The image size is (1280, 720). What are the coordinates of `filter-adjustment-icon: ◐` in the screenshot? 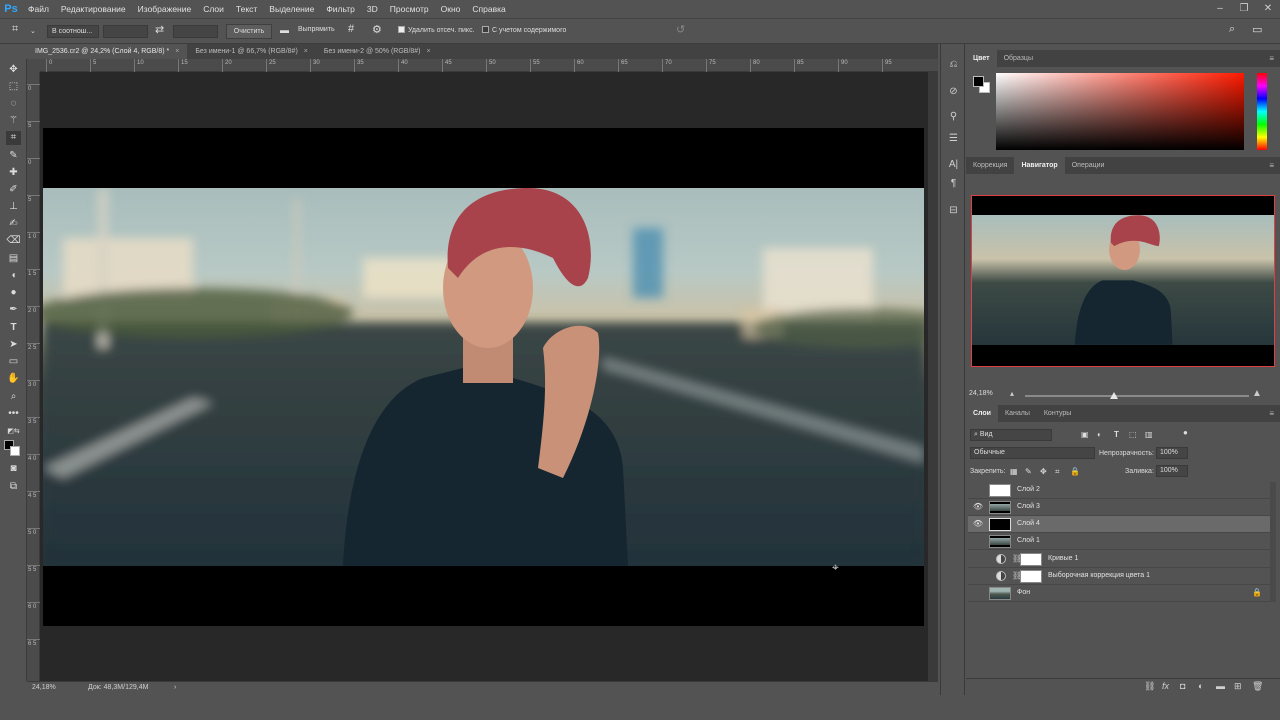 It's located at (1099, 434).